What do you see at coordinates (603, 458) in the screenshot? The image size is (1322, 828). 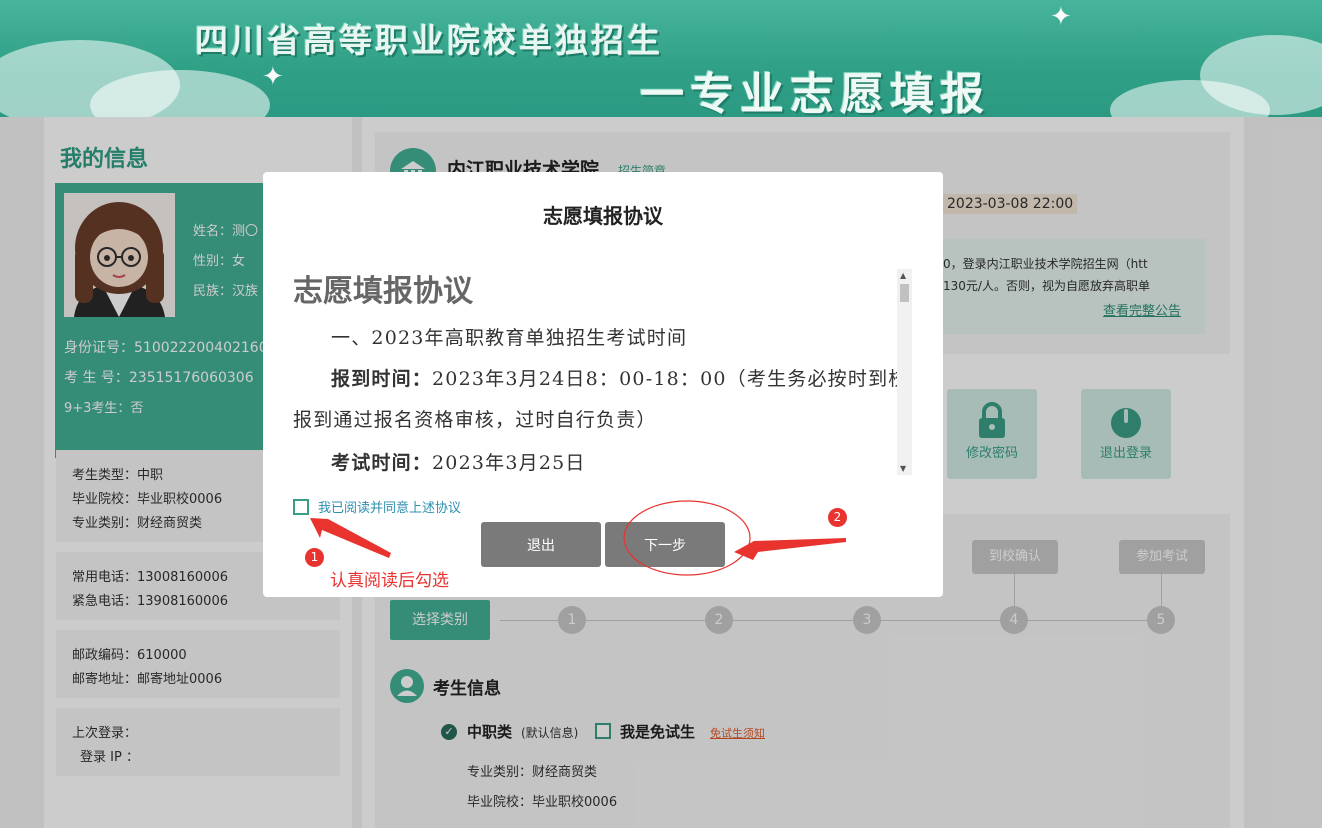 I see `document-paragraph: 考试时间：2023年3月25日` at bounding box center [603, 458].